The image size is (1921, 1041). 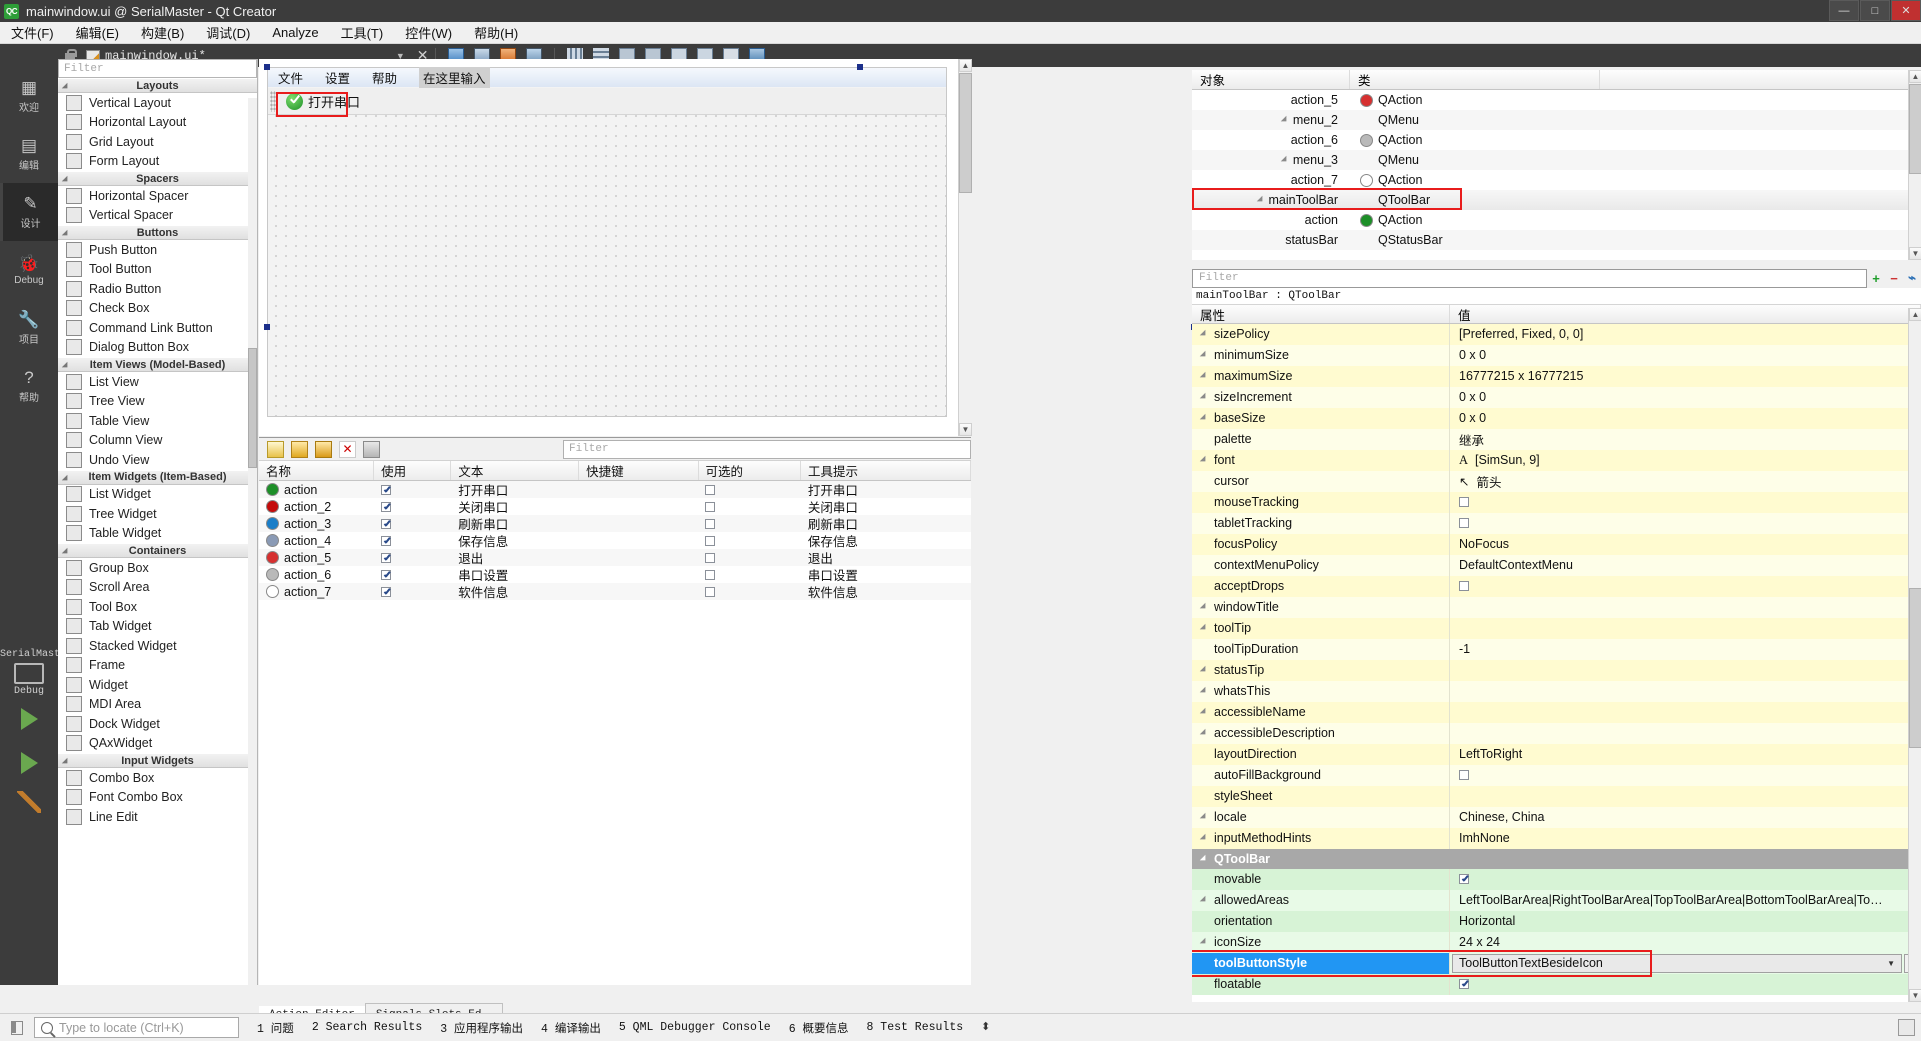 What do you see at coordinates (1685, 439) in the screenshot?
I see `property-value-cell: 继承` at bounding box center [1685, 439].